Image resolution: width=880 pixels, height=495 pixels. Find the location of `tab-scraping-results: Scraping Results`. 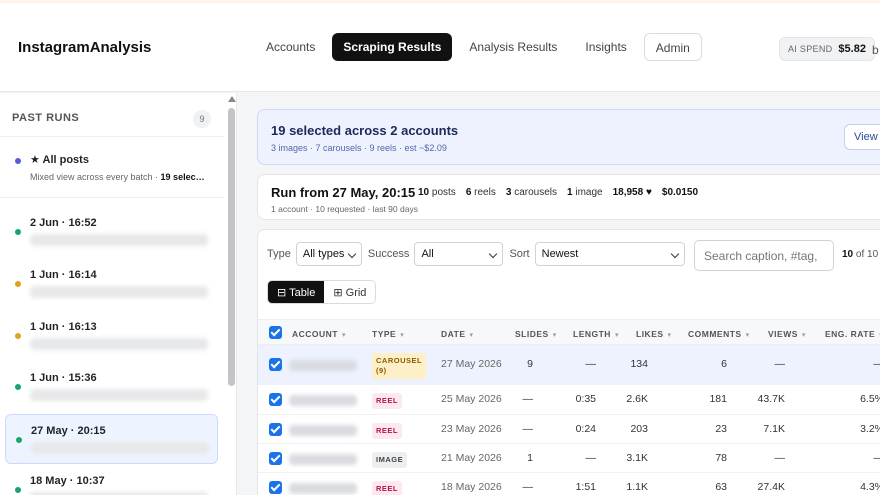

tab-scraping-results: Scraping Results is located at coordinates (392, 47).